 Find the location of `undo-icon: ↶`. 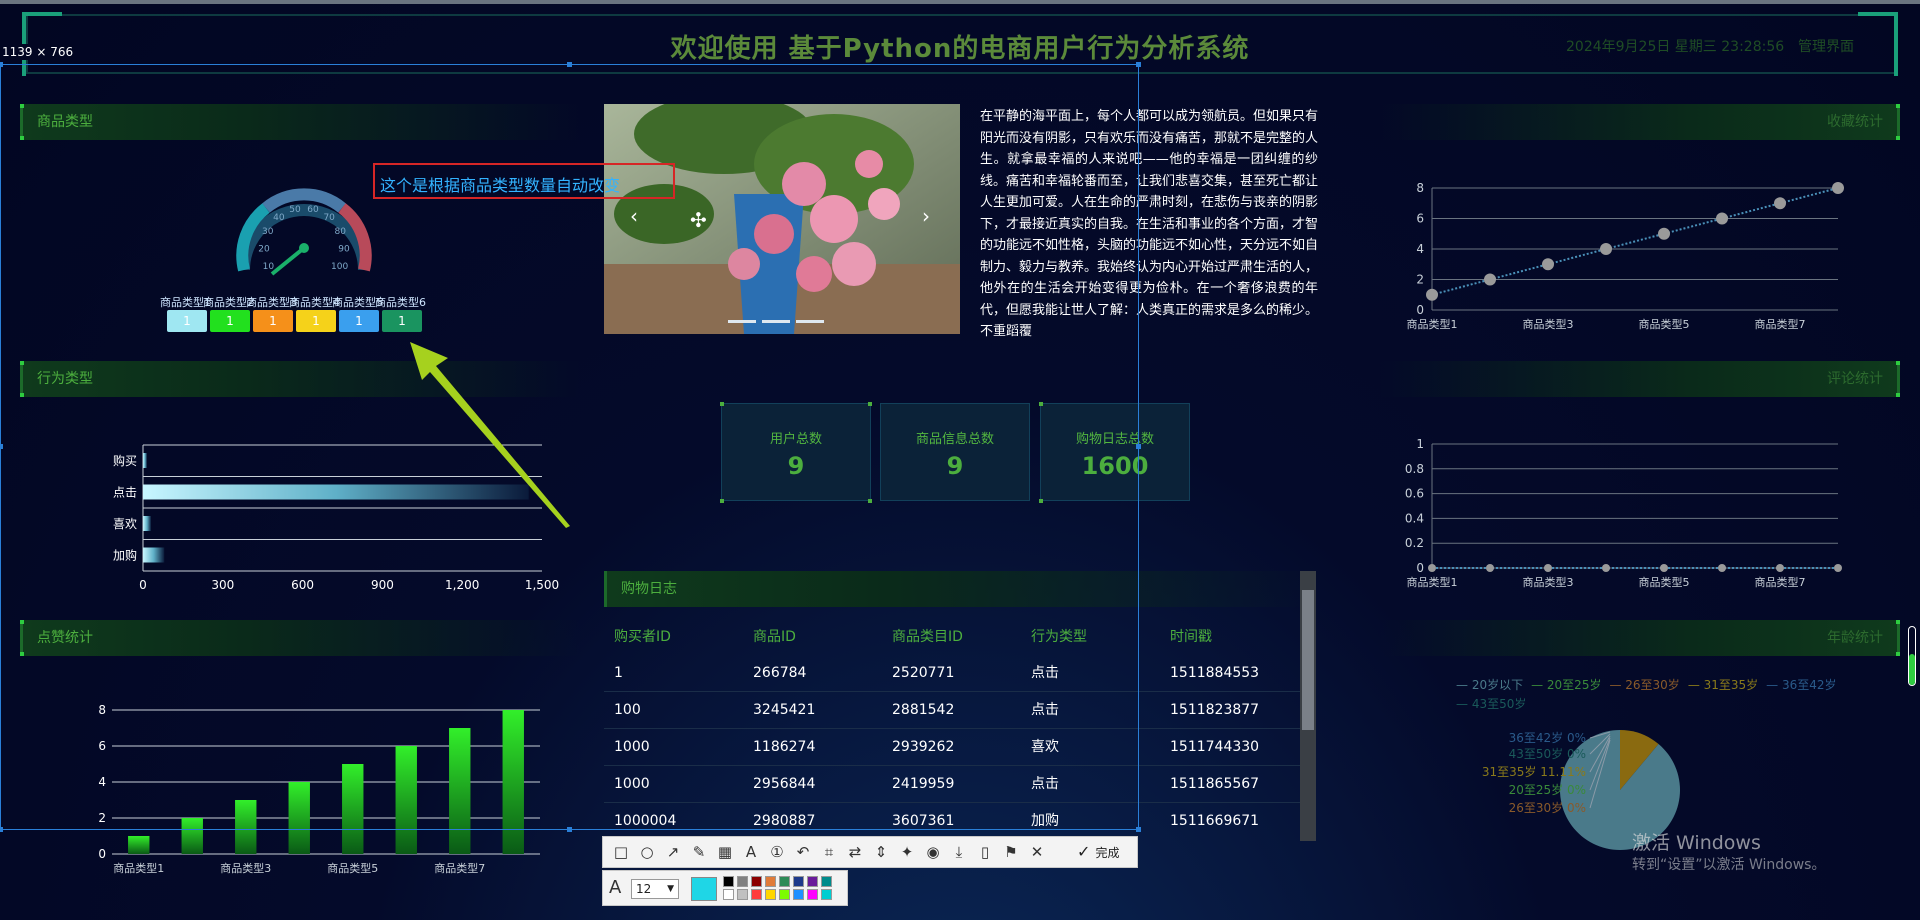

undo-icon: ↶ is located at coordinates (803, 852).